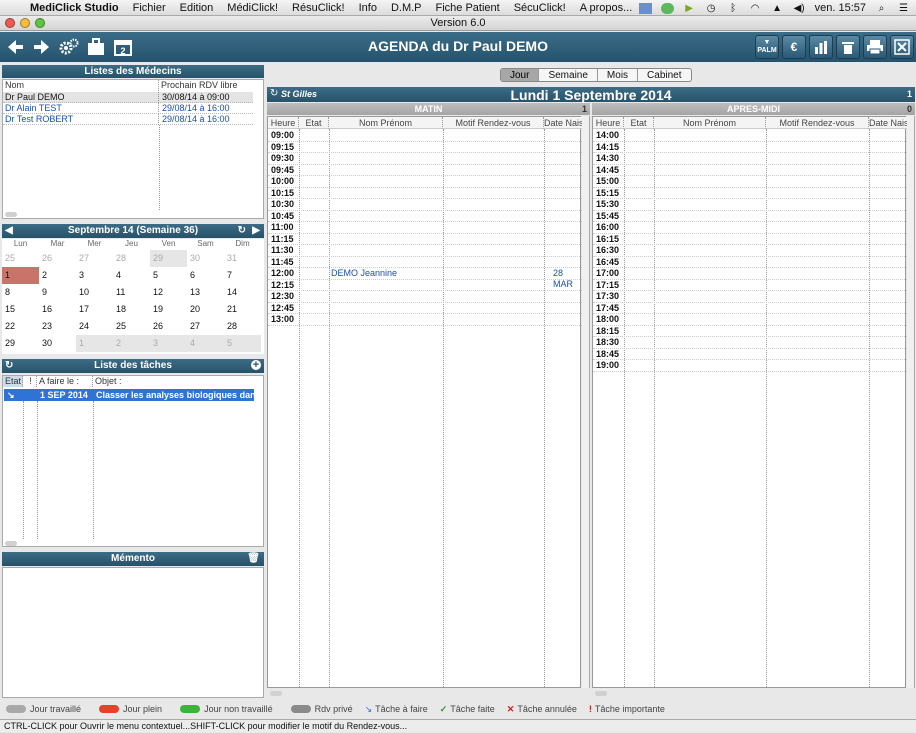  Describe the element at coordinates (69, 47) in the screenshot. I see `settings-button` at that location.